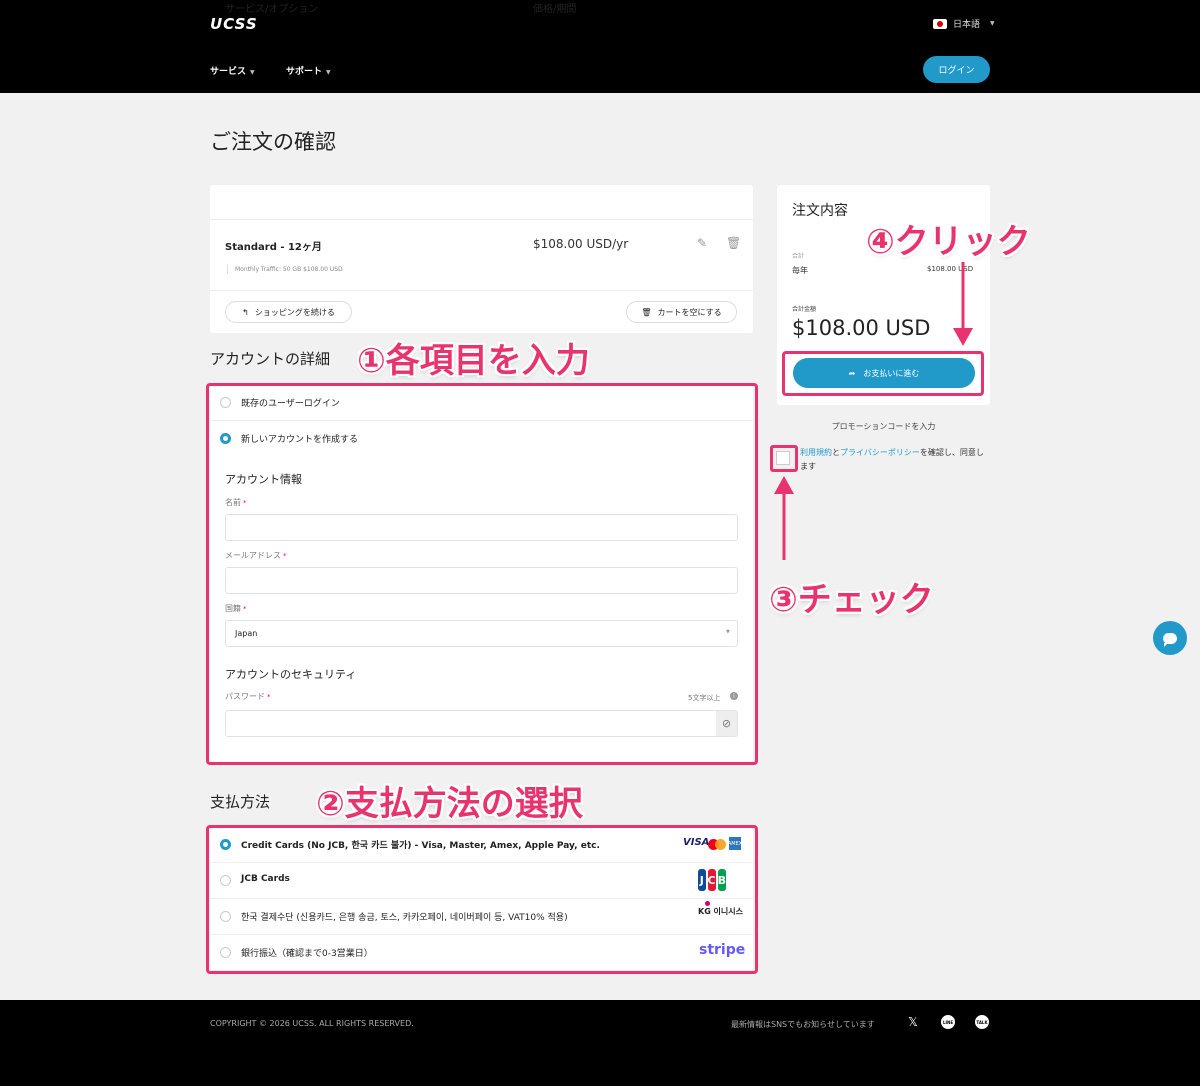 The width and height of the screenshot is (1200, 1086). I want to click on arrow-up-to-checkbox, so click(784, 518).